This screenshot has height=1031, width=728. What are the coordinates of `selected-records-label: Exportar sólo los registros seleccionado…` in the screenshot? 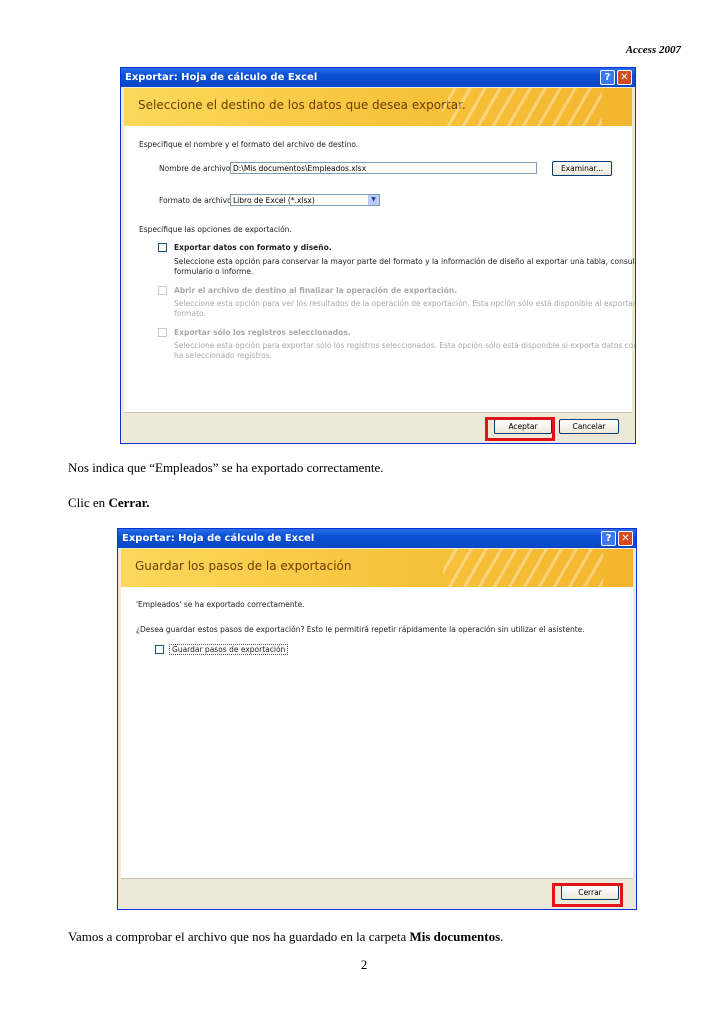 It's located at (262, 332).